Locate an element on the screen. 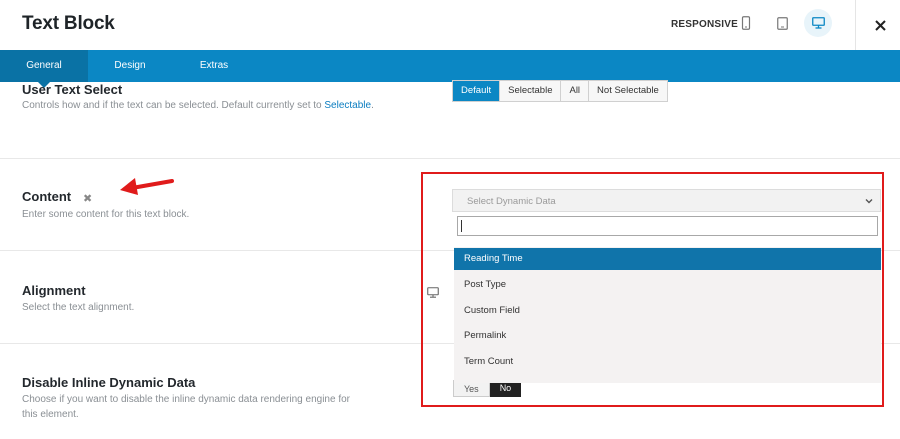 The width and height of the screenshot is (900, 439). user-text-select-desc-suffix: . is located at coordinates (372, 105).